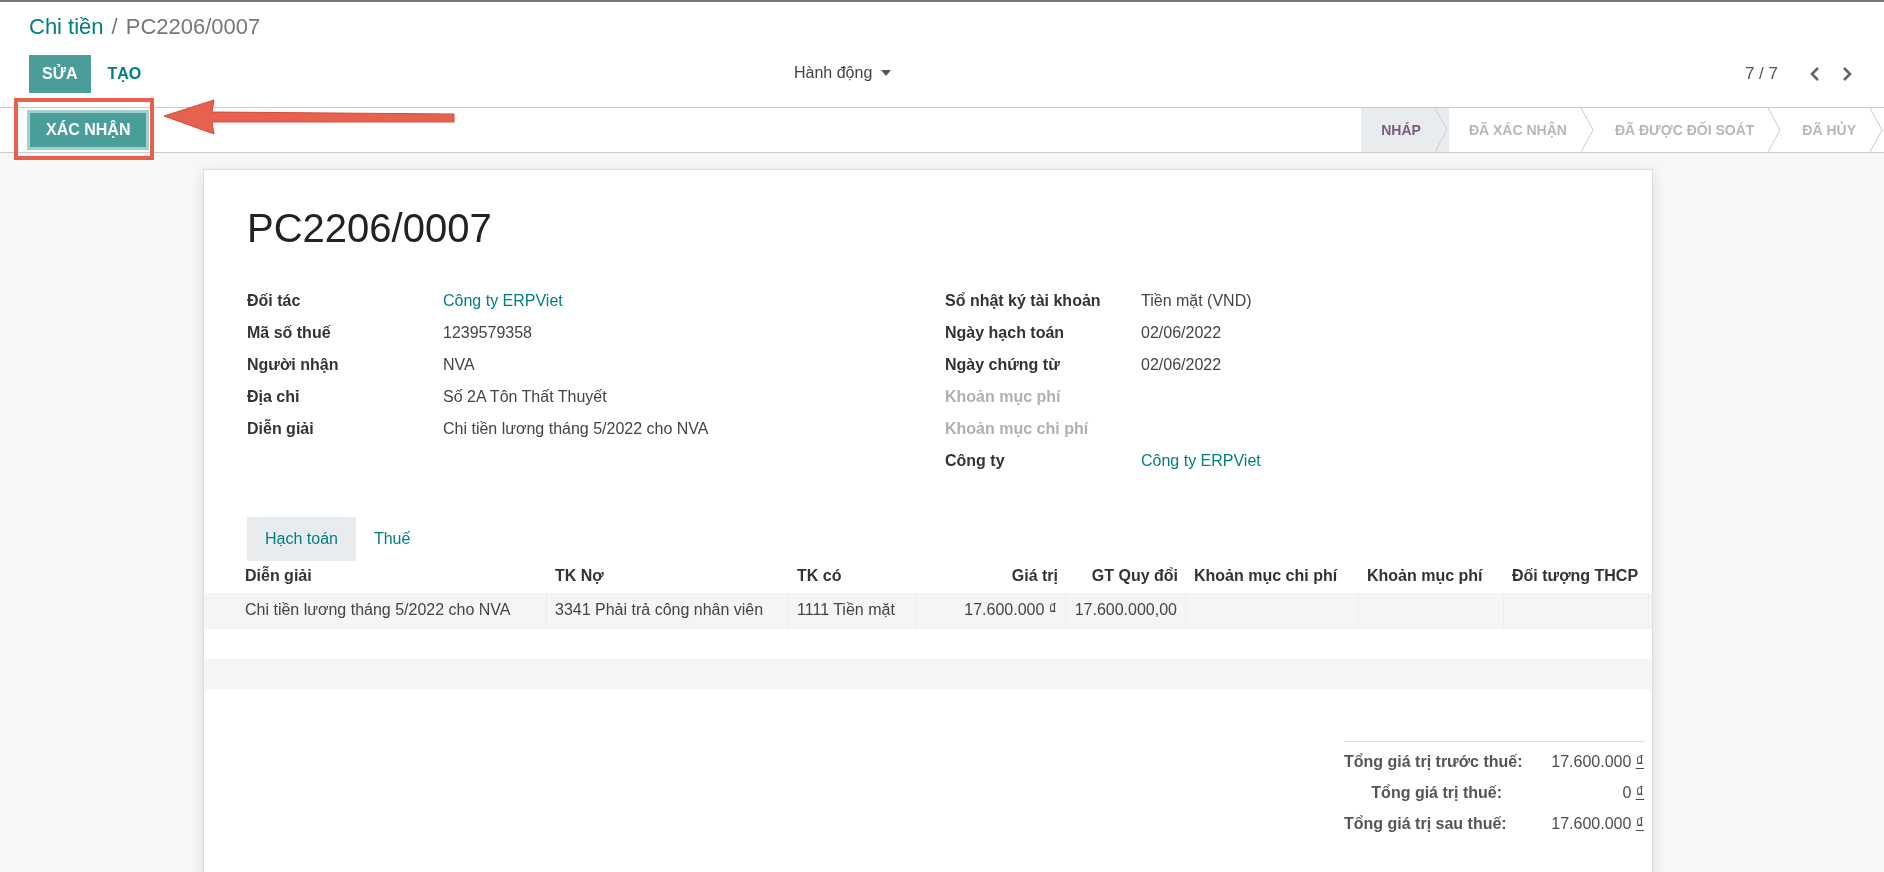 This screenshot has width=1884, height=872. Describe the element at coordinates (88, 130) in the screenshot. I see `confirm-button: XÁC NHẬN` at that location.